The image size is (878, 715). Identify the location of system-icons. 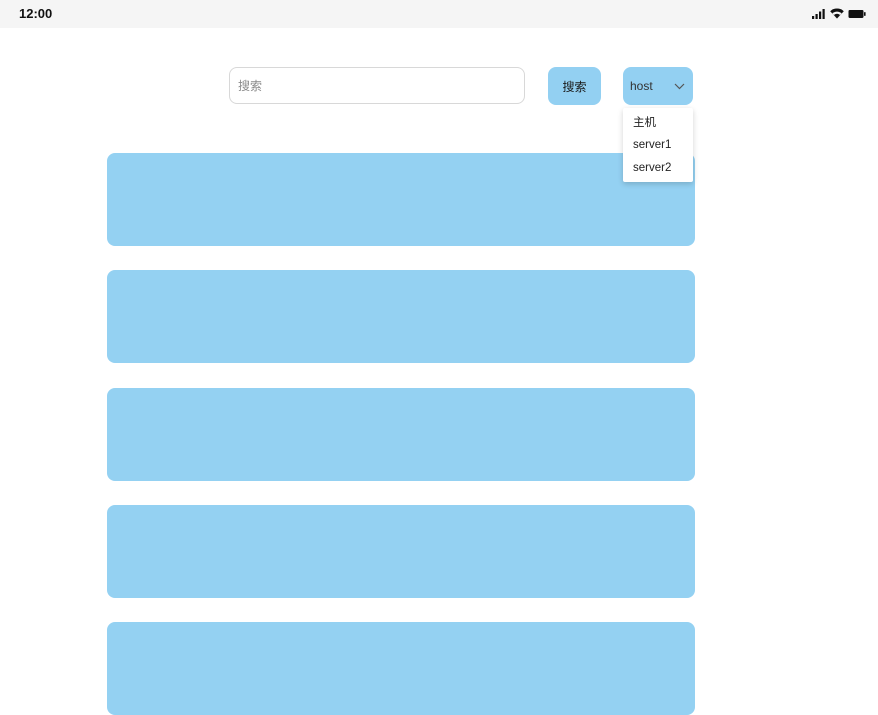
(839, 13).